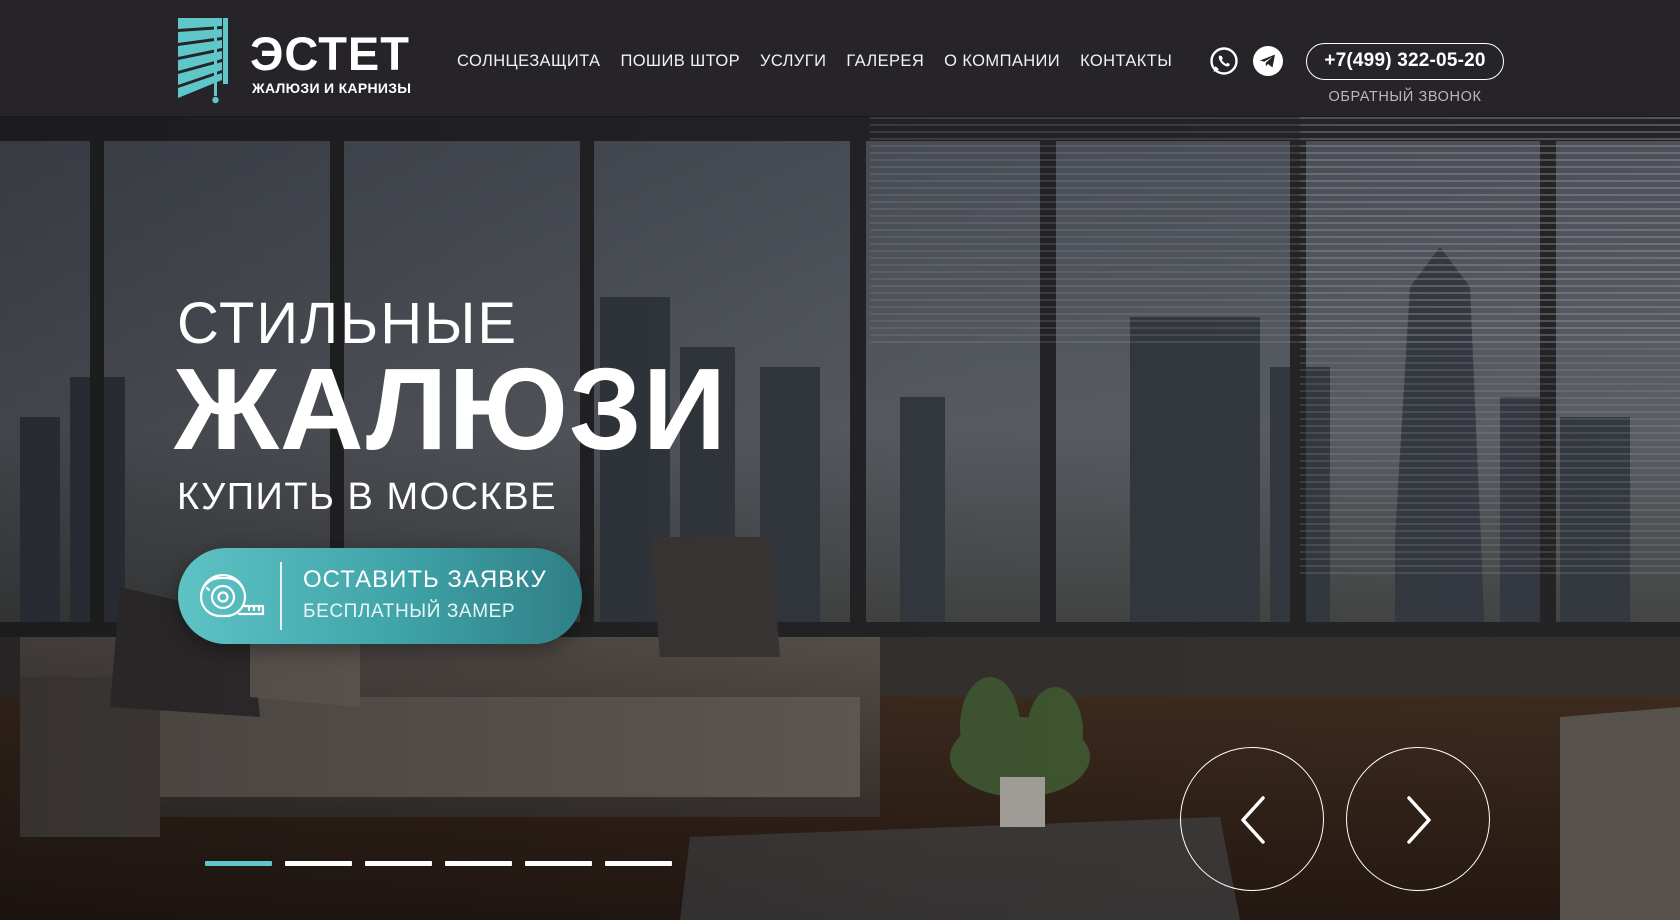 This screenshot has height=920, width=1680. Describe the element at coordinates (1002, 61) in the screenshot. I see `nav-item-about: О КОМПАНИИ` at that location.